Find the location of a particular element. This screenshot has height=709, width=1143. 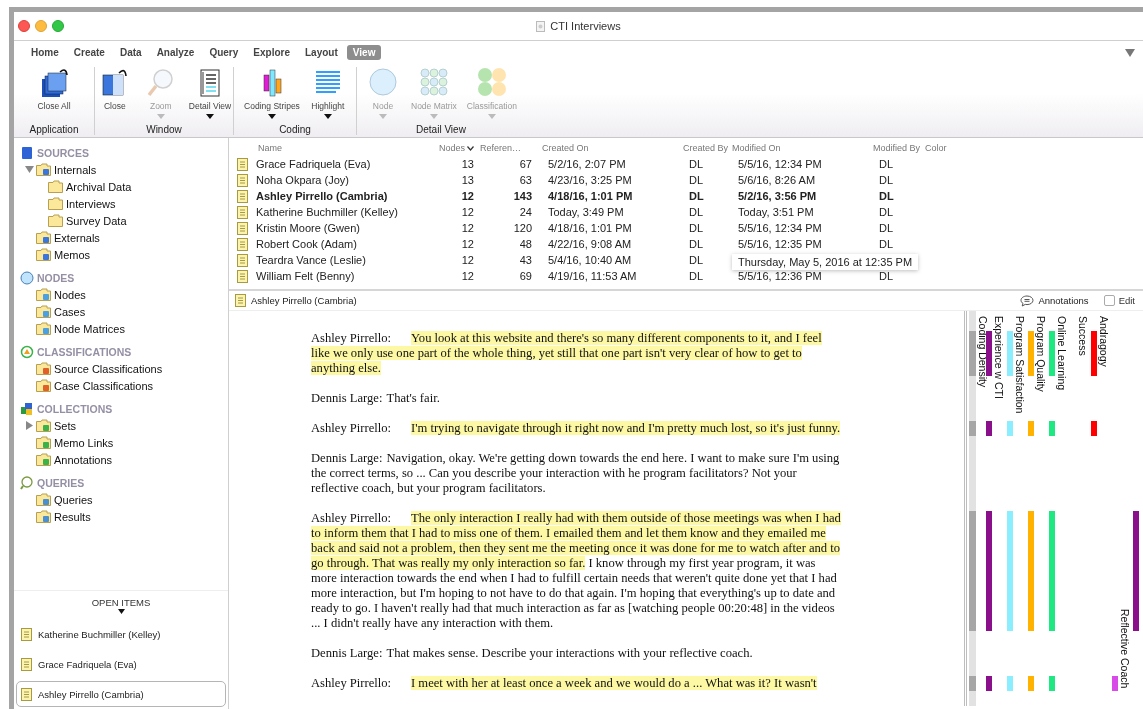

ribbon-tab: Create is located at coordinates (89, 52).